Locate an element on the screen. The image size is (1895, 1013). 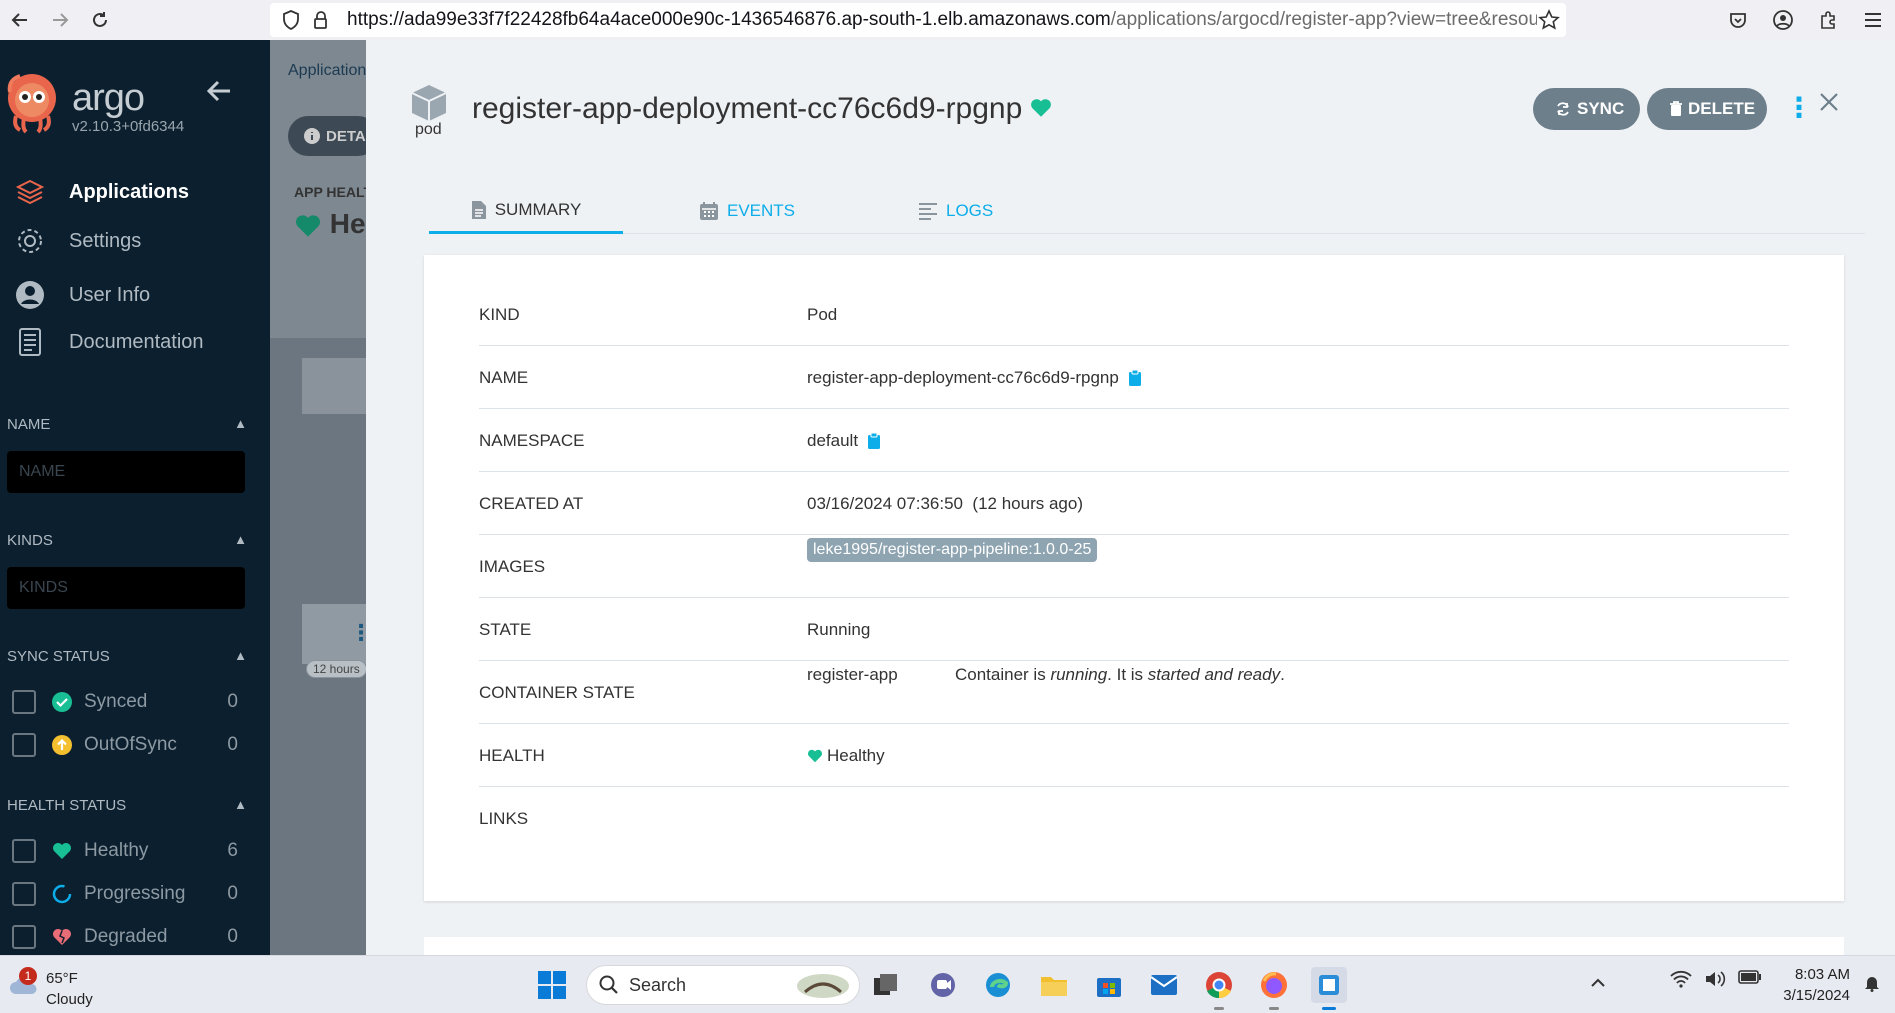
battery-icon is located at coordinates (1750, 981).